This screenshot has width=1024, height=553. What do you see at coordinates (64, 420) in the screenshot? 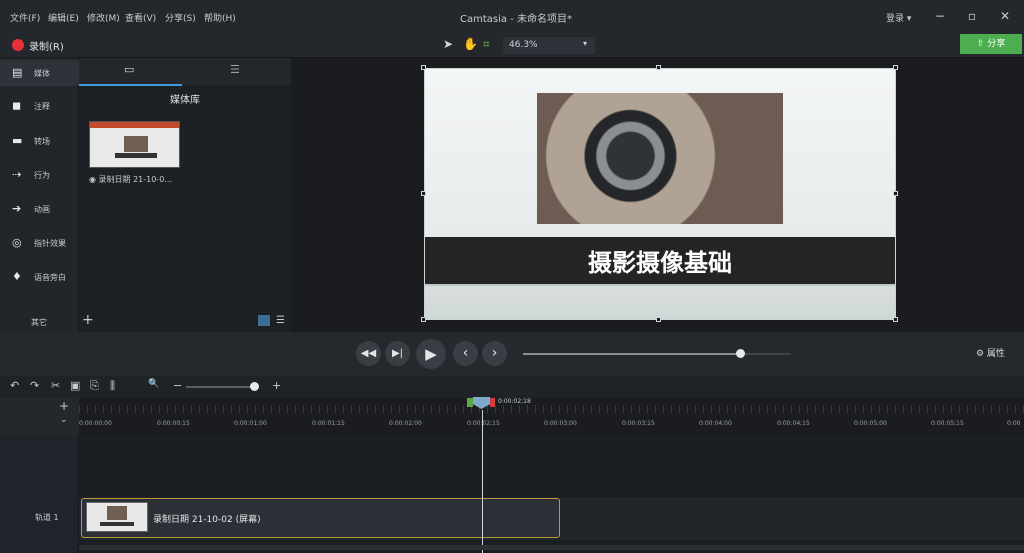
I see `chevron-down-icon: ⌄` at bounding box center [64, 420].